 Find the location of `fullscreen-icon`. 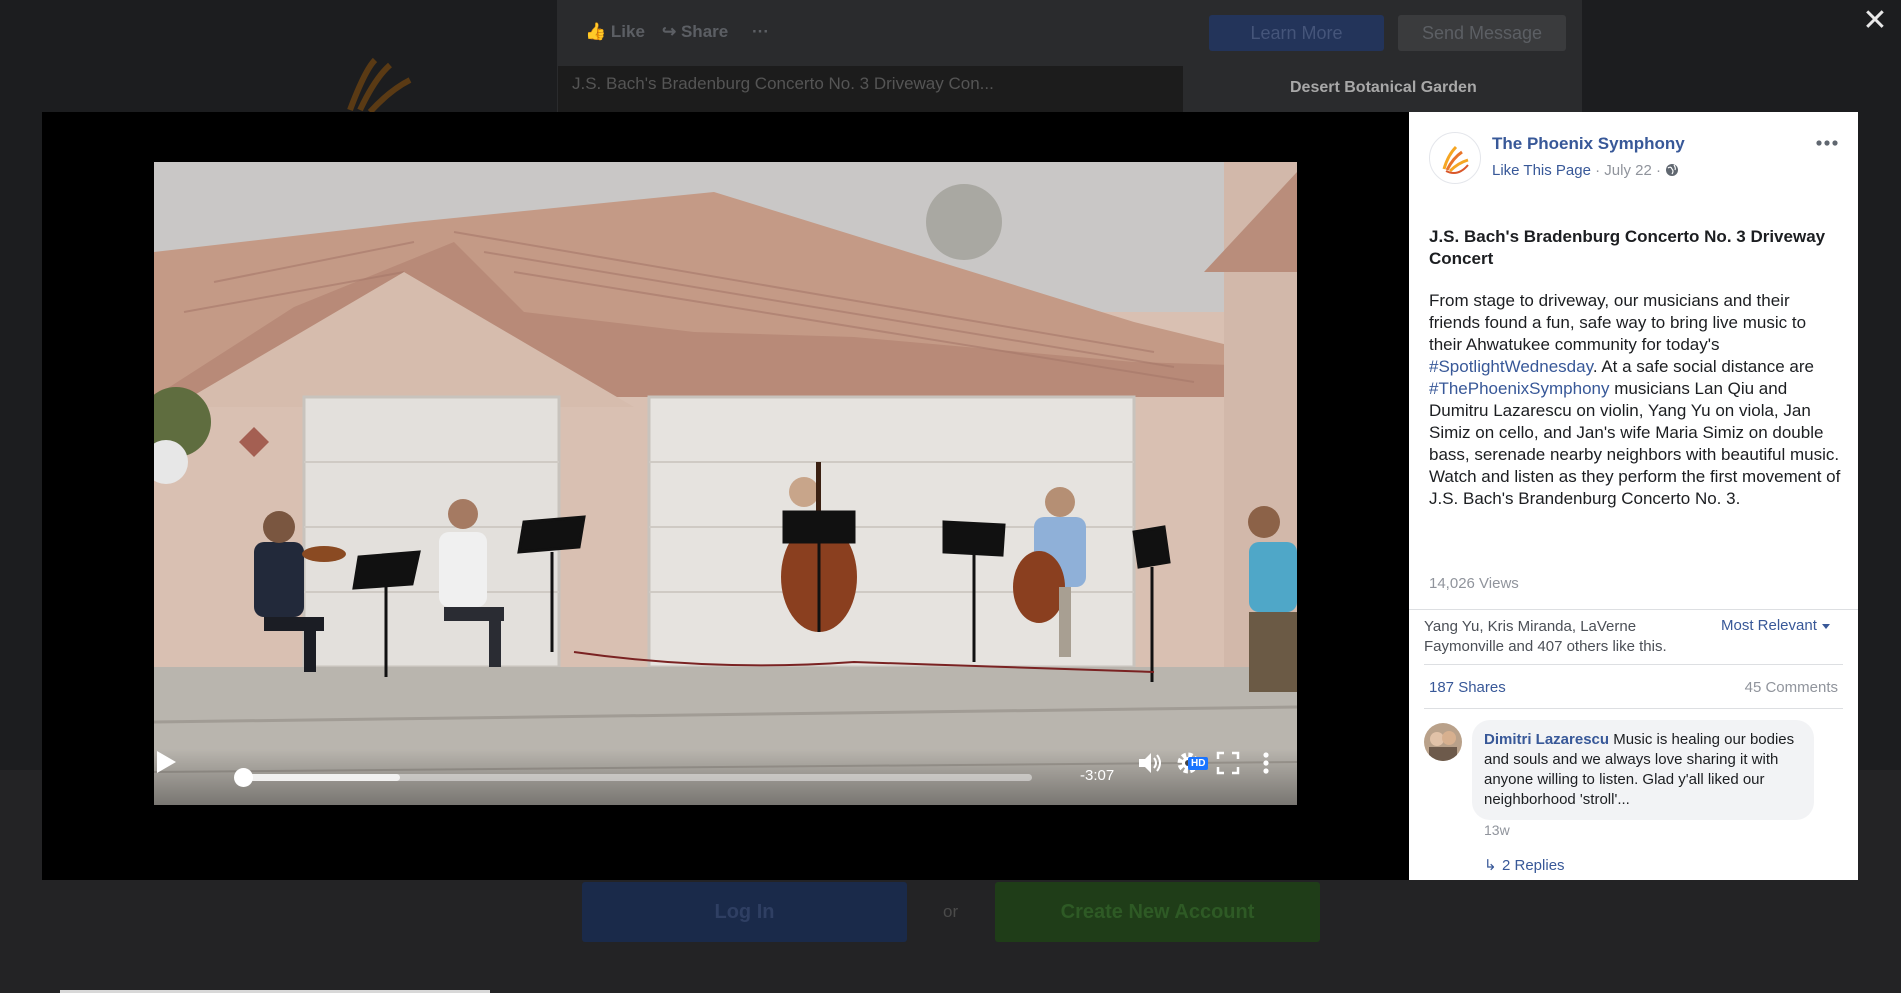

fullscreen-icon is located at coordinates (1228, 763).